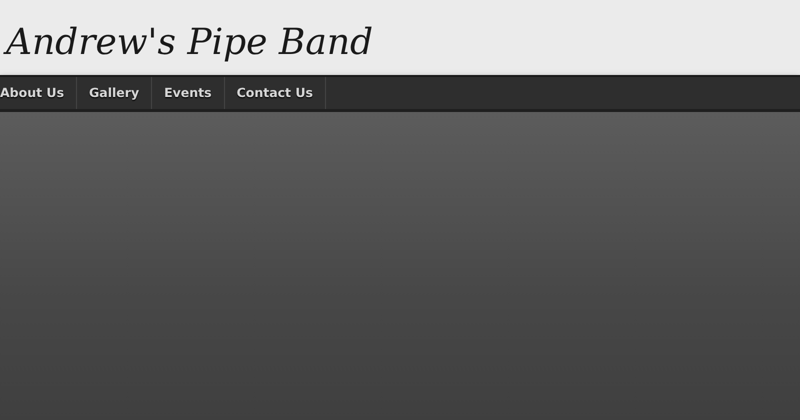  Describe the element at coordinates (114, 93) in the screenshot. I see `nav-link: Gallery` at that location.